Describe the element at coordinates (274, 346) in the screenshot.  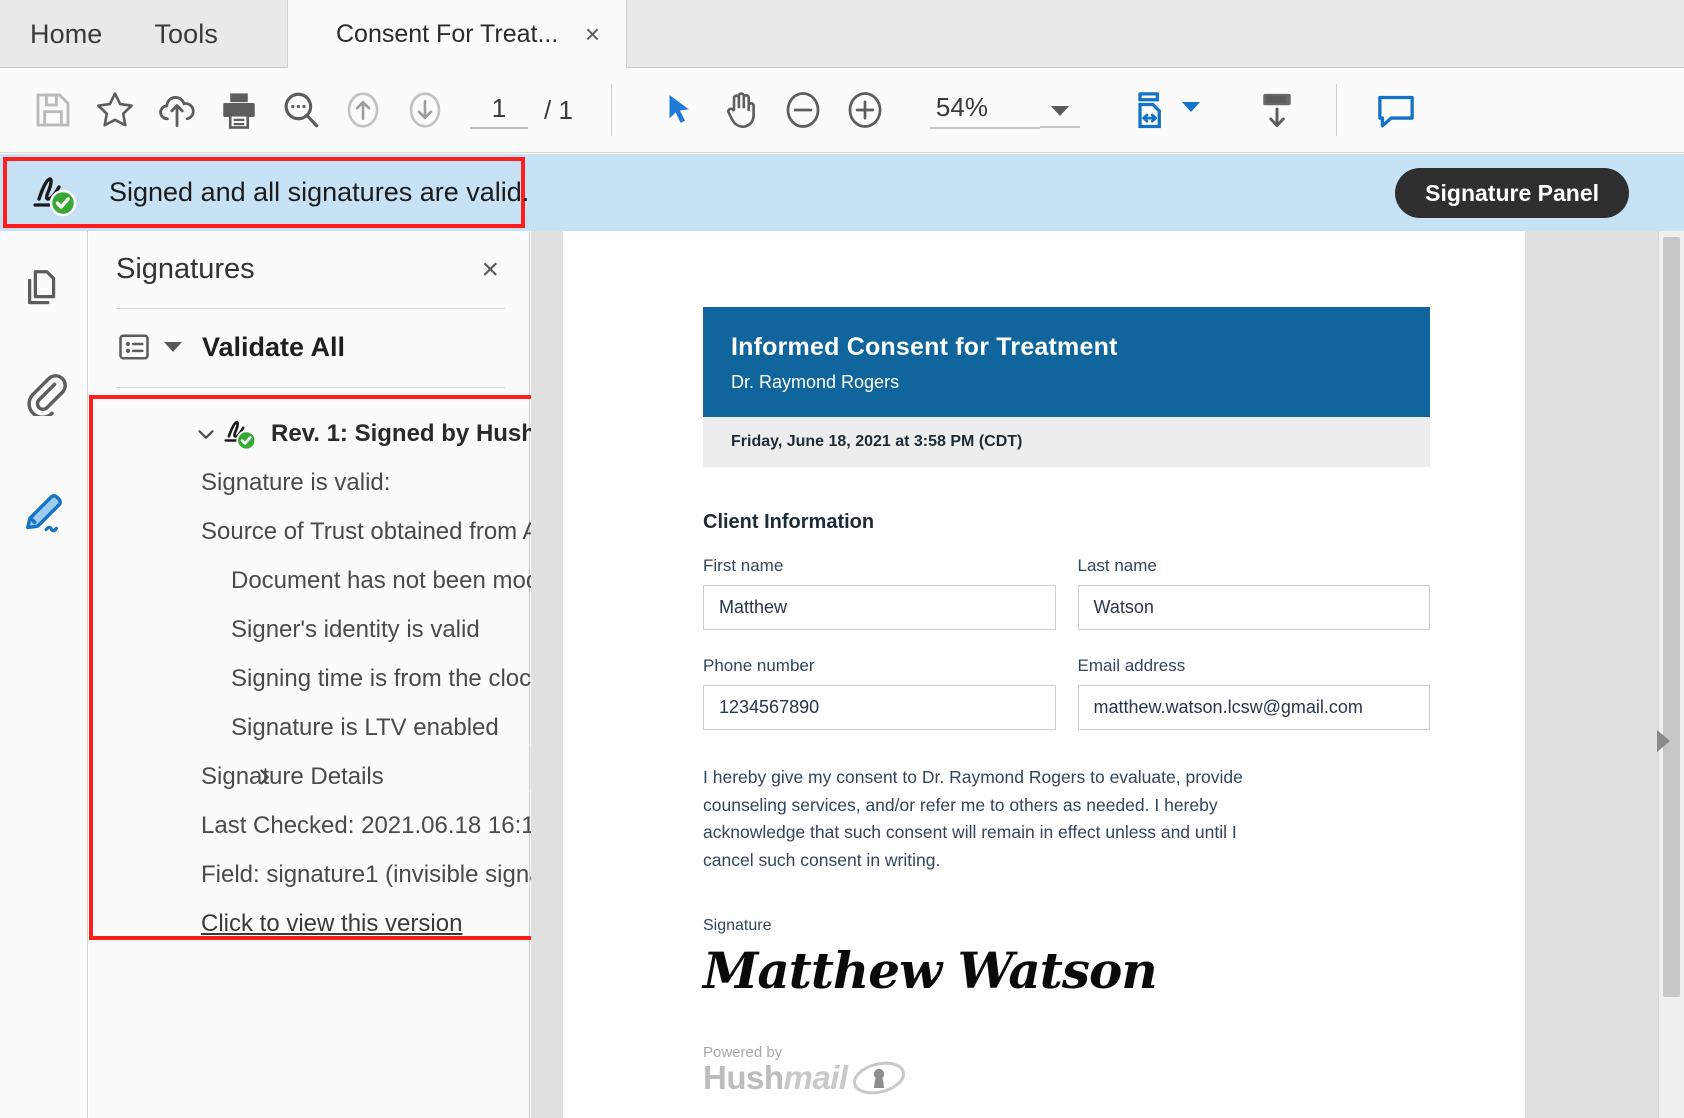
I see `validate-all-label: Validate All` at that location.